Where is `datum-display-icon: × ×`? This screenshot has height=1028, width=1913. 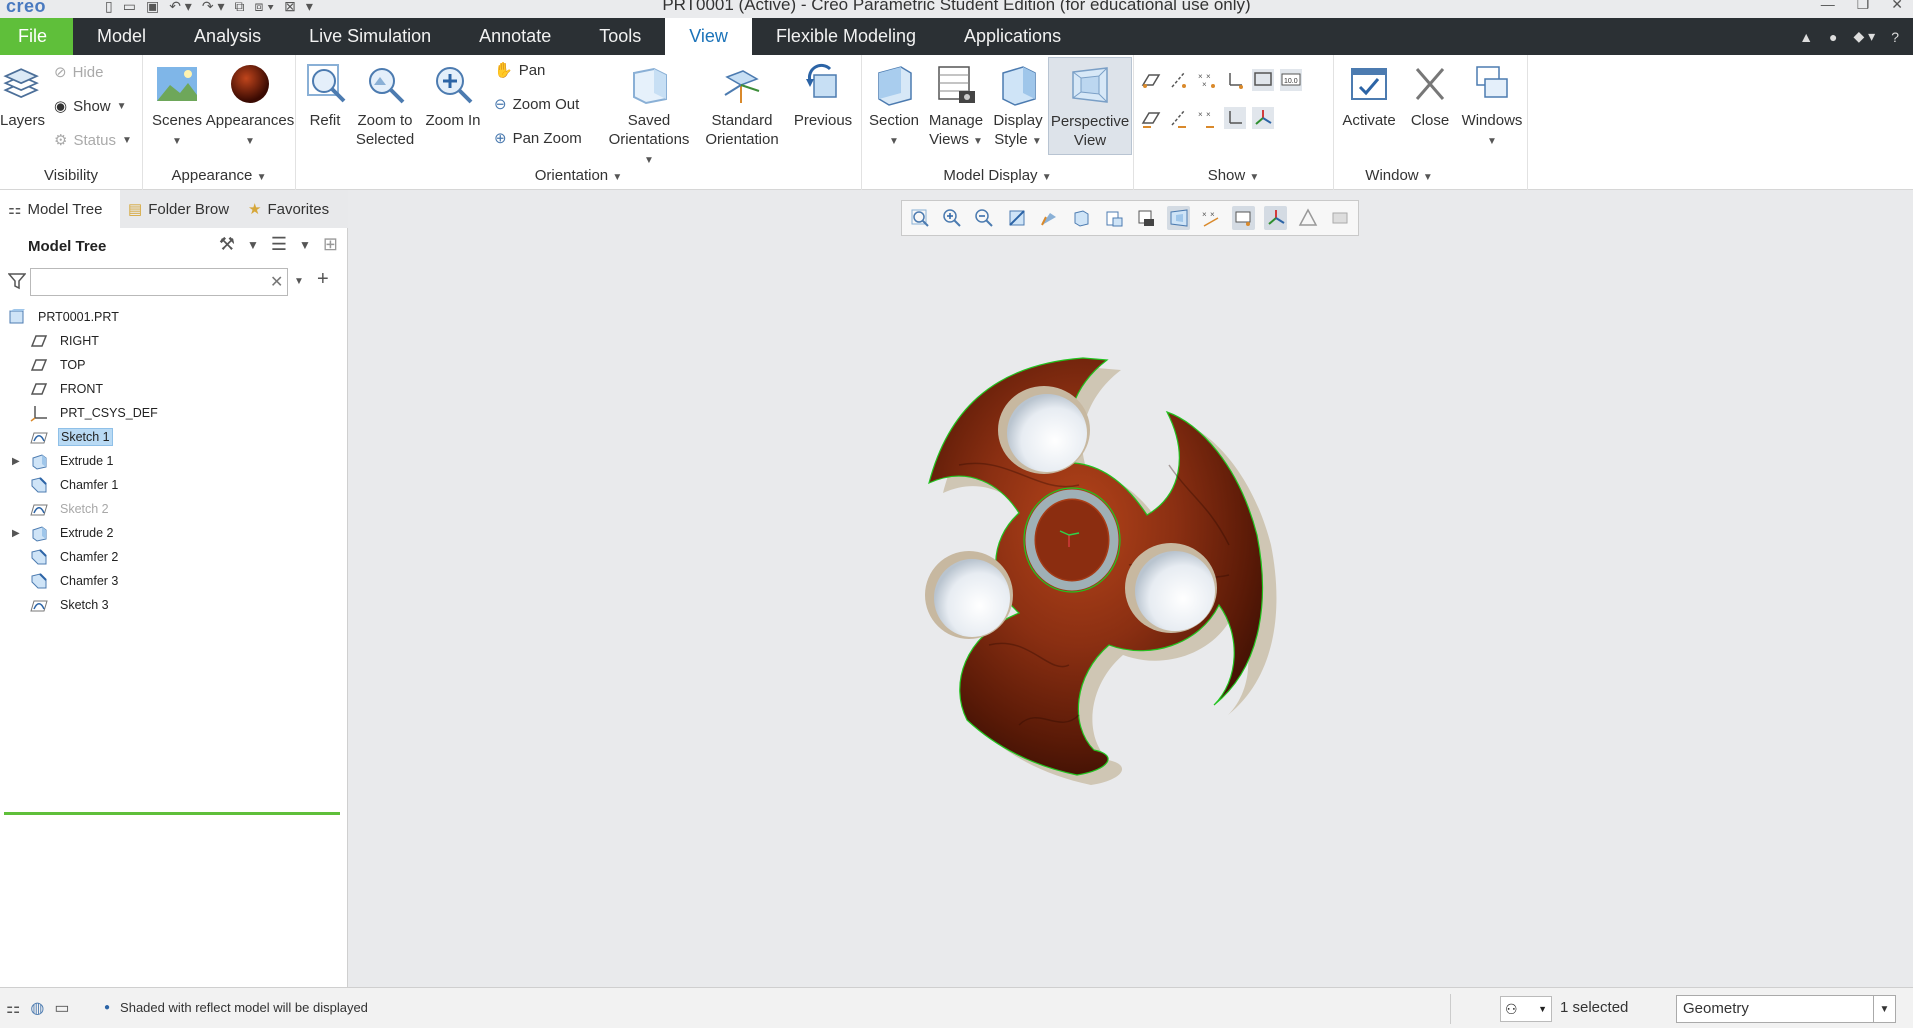
datum-display-icon: × × is located at coordinates (1210, 218).